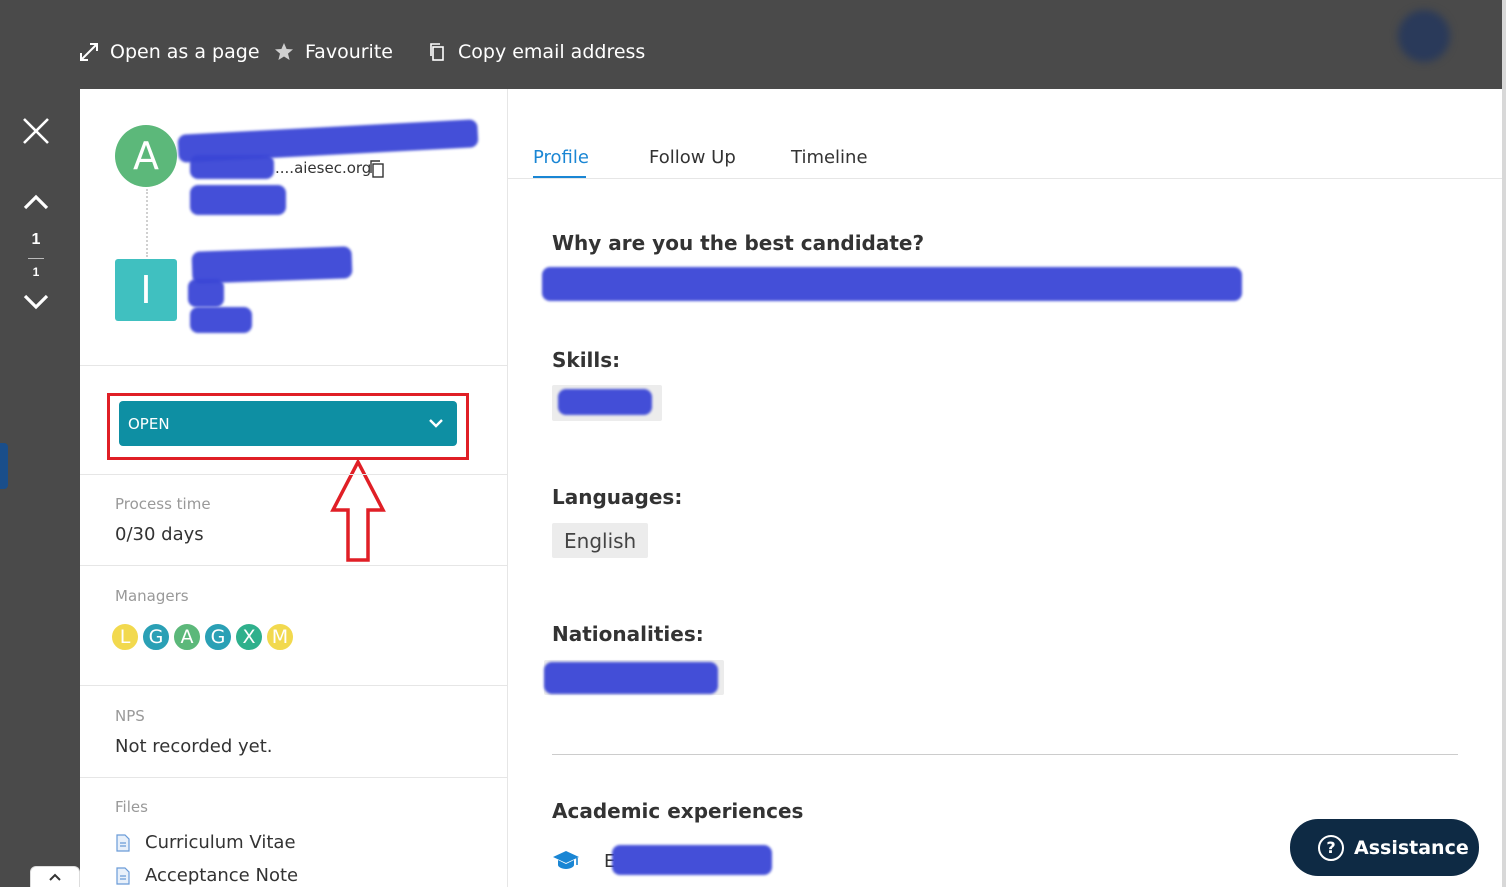  What do you see at coordinates (1005, 134) in the screenshot?
I see `tab-bar: Profile Follow Up Timeline` at bounding box center [1005, 134].